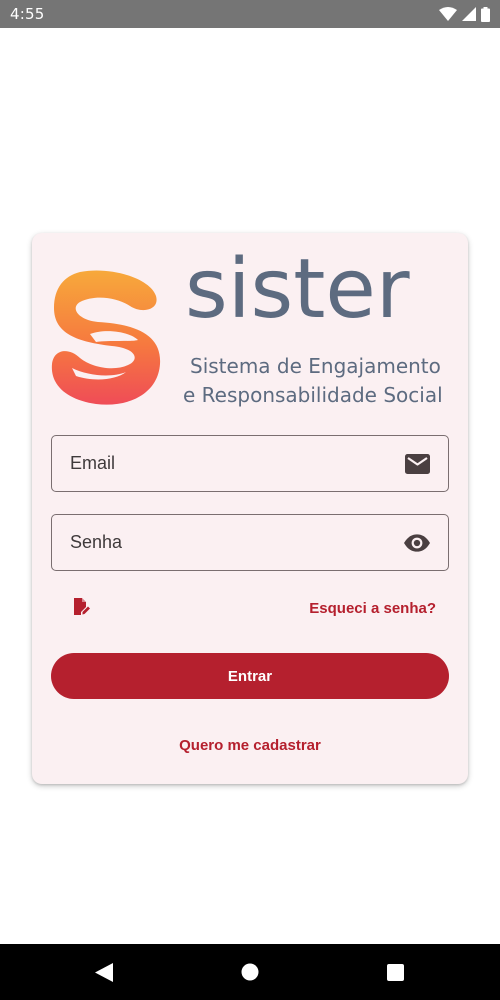  I want to click on logo-tagline-line1: Sistema de Engajamento, so click(315, 366).